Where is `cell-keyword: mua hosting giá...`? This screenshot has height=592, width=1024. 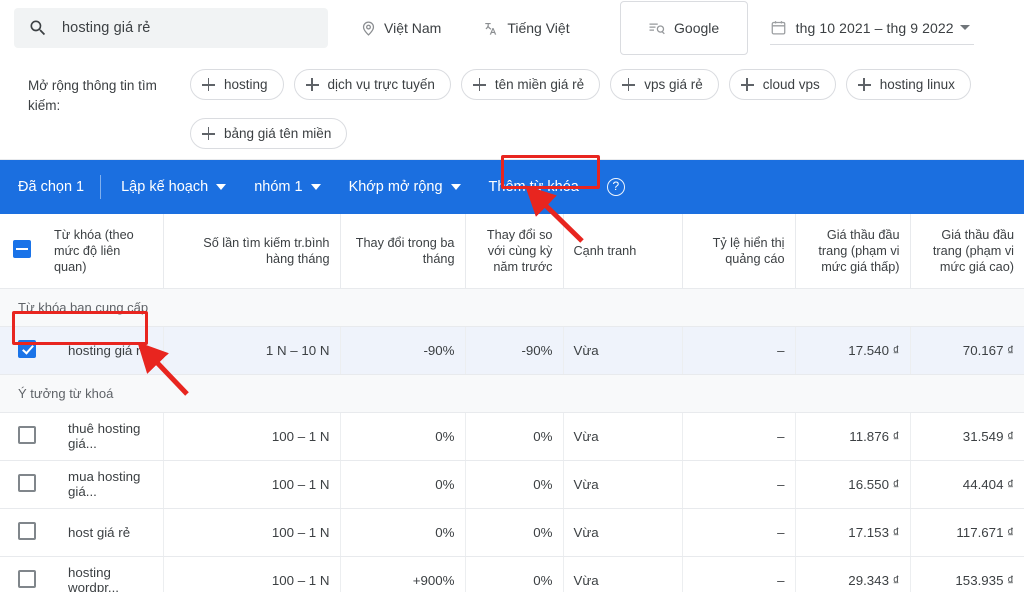
cell-keyword: mua hosting giá... is located at coordinates (104, 484).